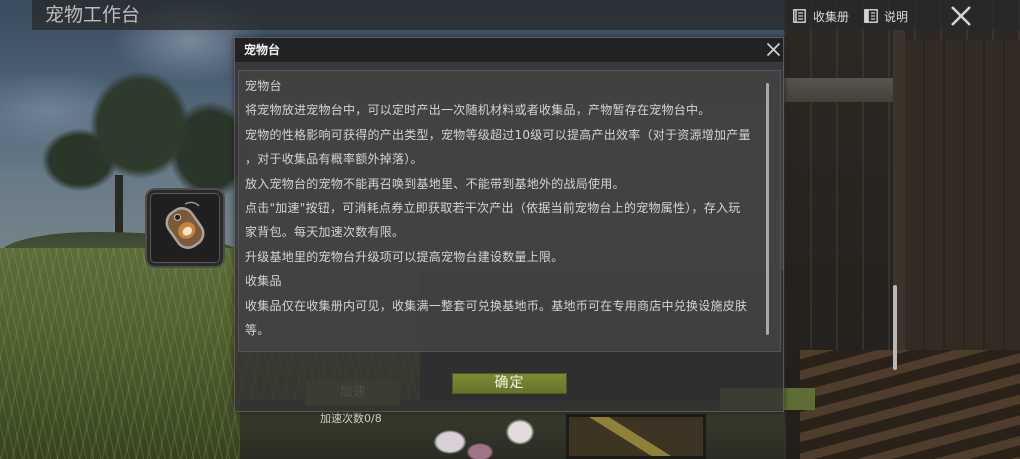  Describe the element at coordinates (485, 435) in the screenshot. I see `pet-character` at that location.